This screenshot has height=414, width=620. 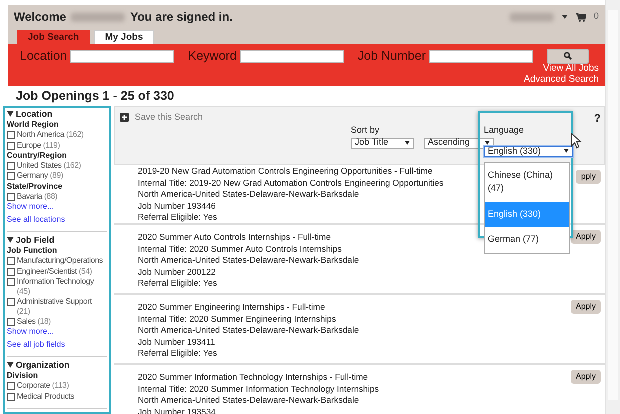 I want to click on option-label: Bavaria (88), so click(x=37, y=197).